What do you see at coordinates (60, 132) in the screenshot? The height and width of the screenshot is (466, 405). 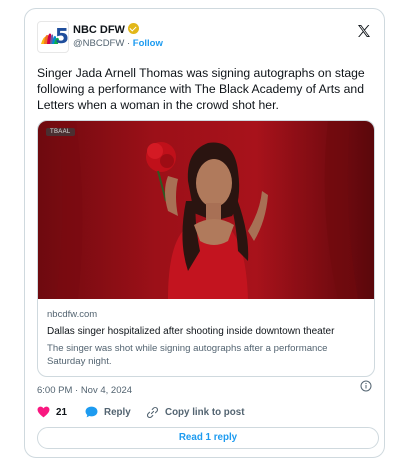 I see `photo-credit-tag: TBAAL` at bounding box center [60, 132].